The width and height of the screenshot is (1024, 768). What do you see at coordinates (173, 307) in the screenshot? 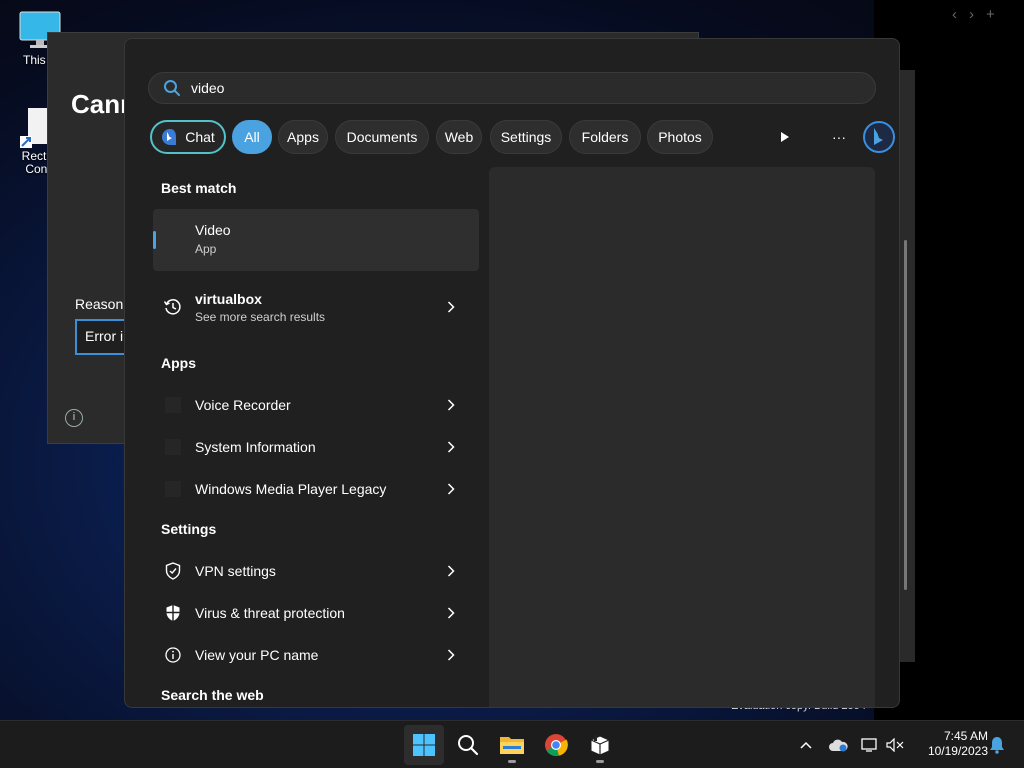
I see `history-icon` at bounding box center [173, 307].